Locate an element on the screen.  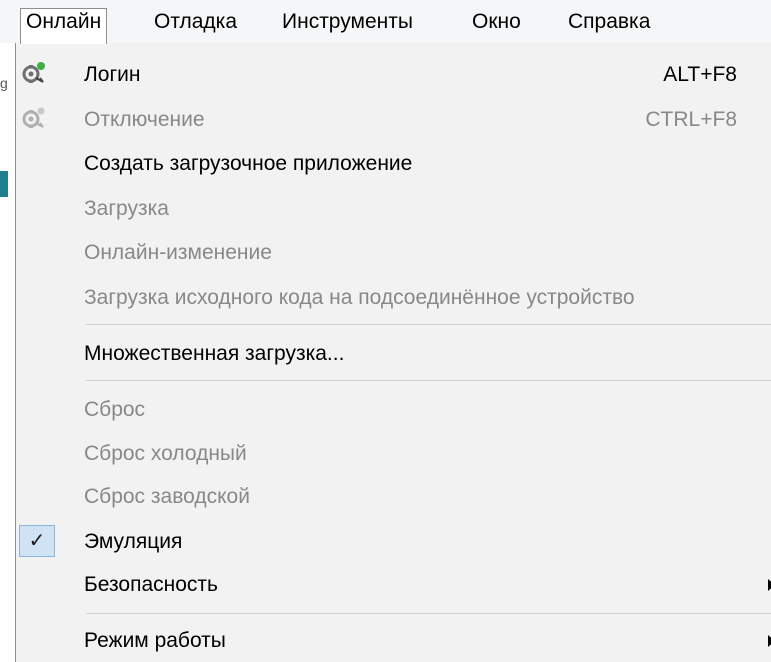
menu-item-operating-mode: Режим работы is located at coordinates (155, 641).